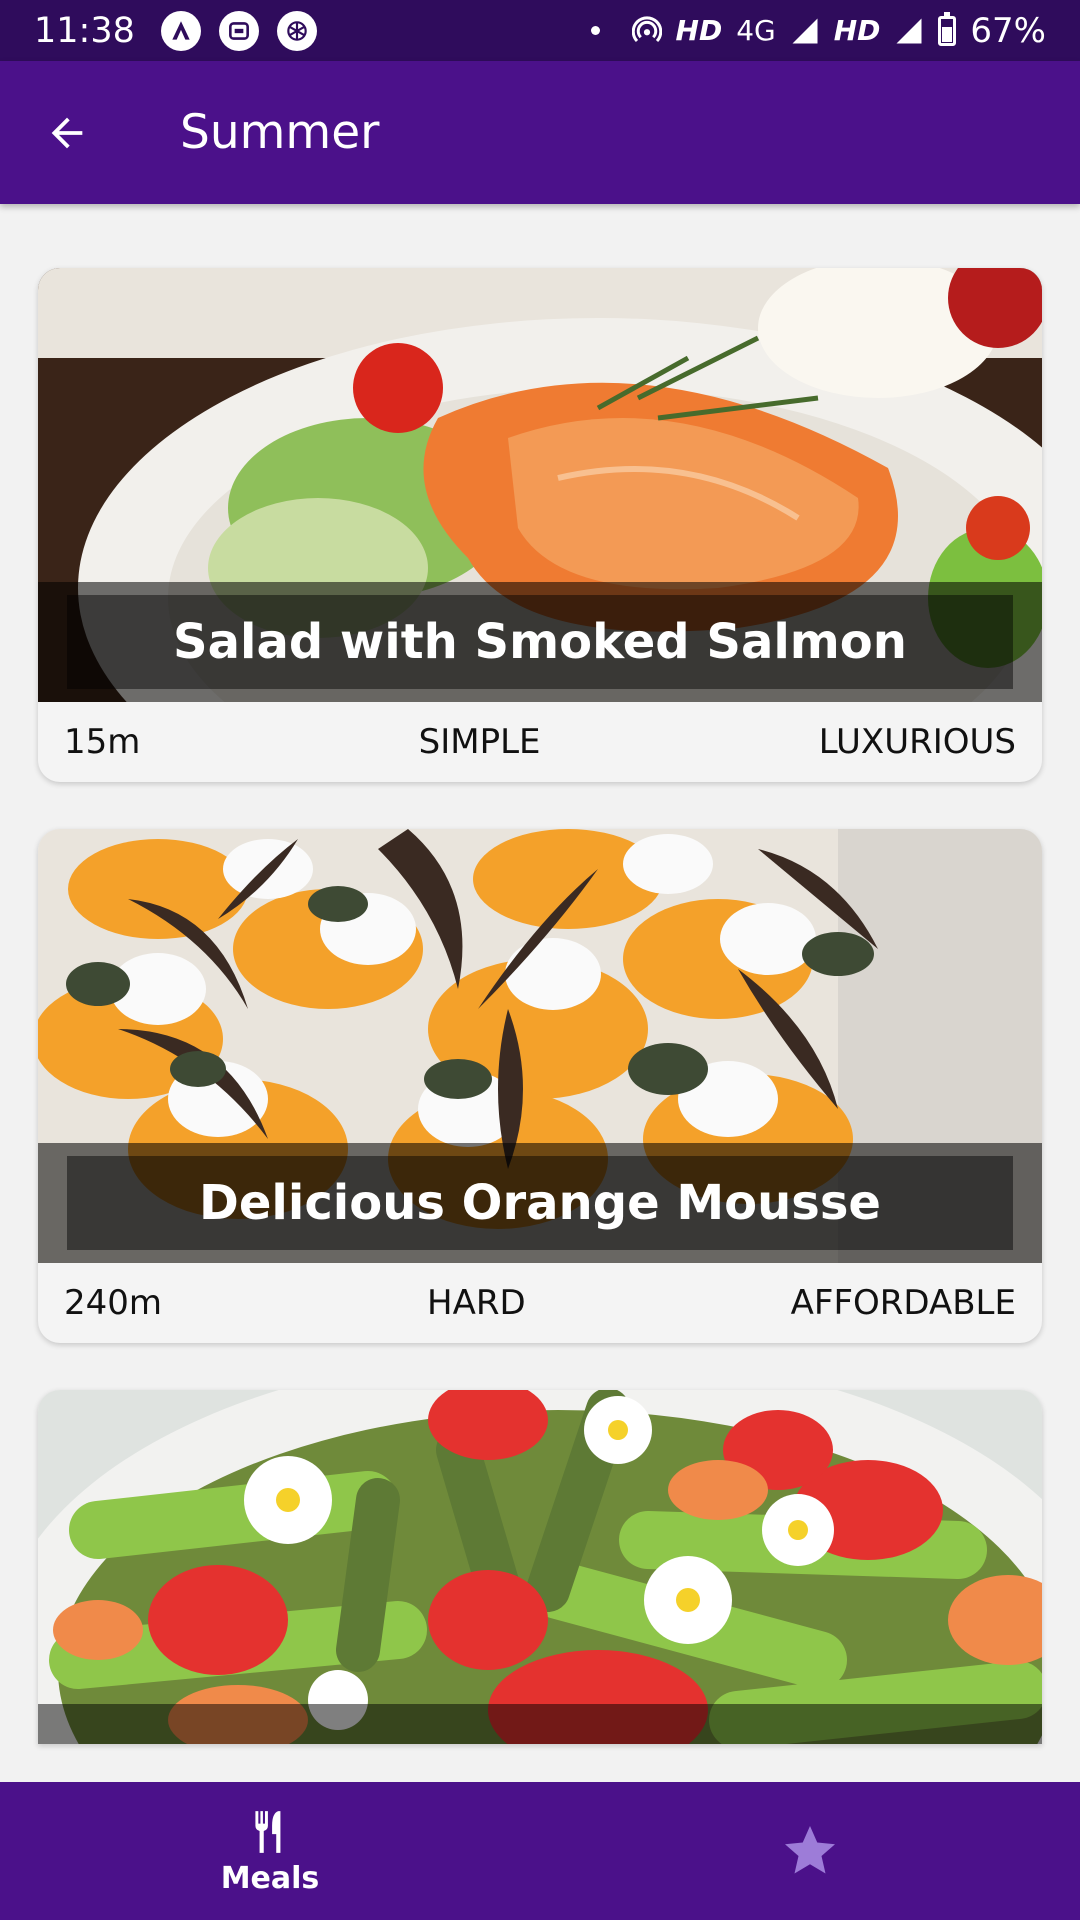 The width and height of the screenshot is (1080, 1920). I want to click on battery-icon, so click(947, 28).